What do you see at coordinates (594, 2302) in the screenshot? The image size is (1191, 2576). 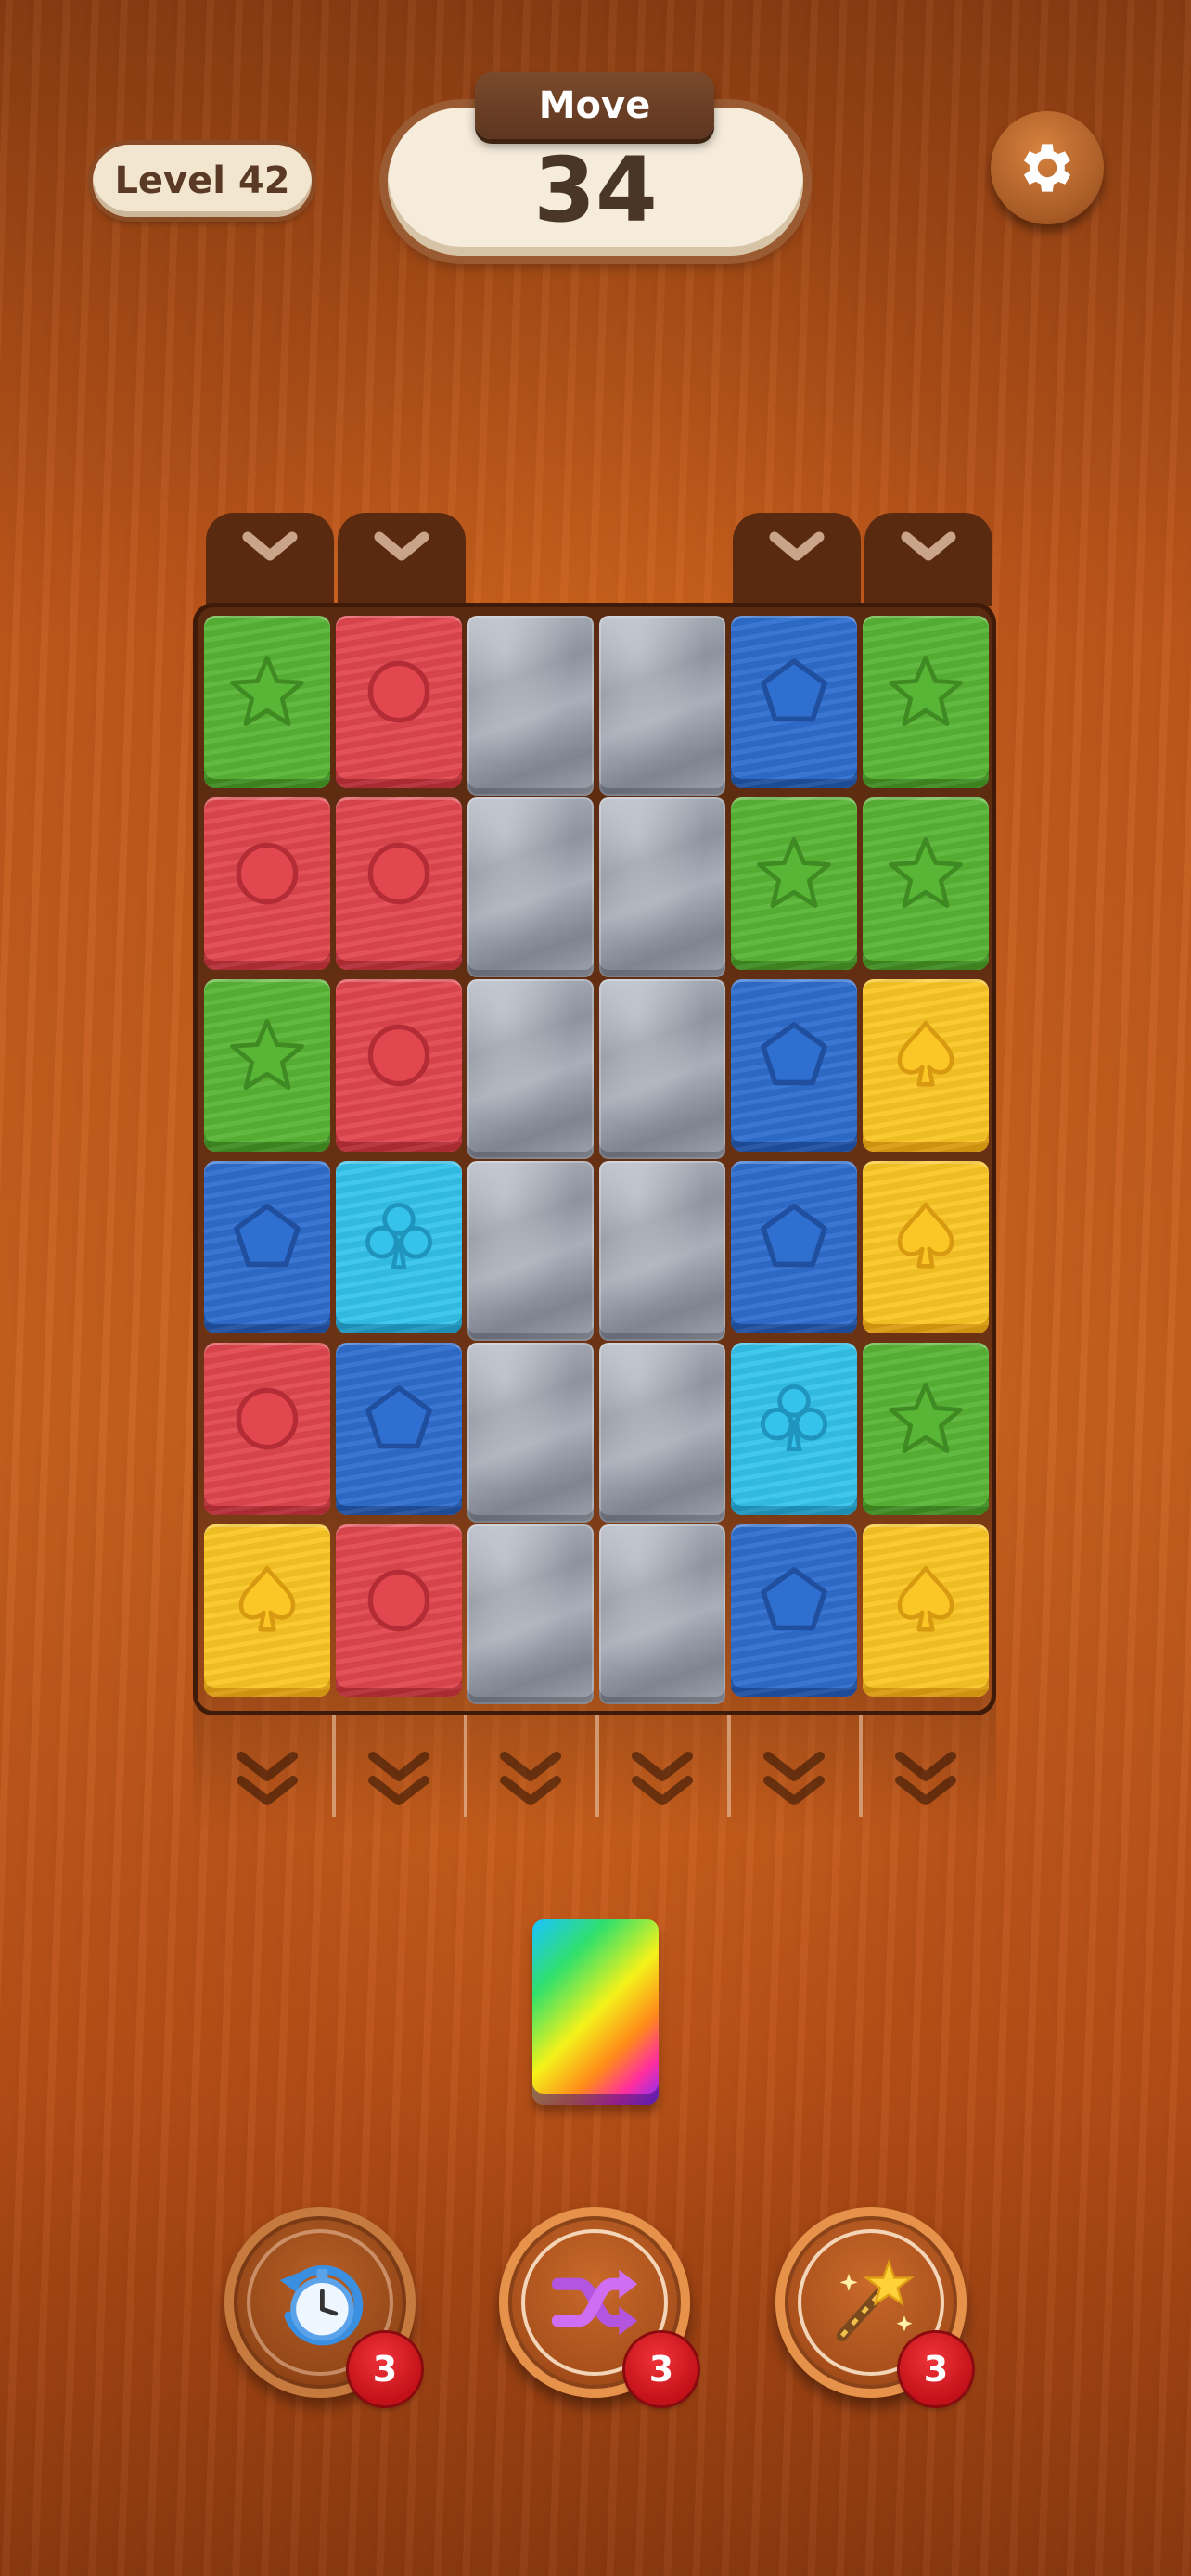 I see `shuffle-icon` at bounding box center [594, 2302].